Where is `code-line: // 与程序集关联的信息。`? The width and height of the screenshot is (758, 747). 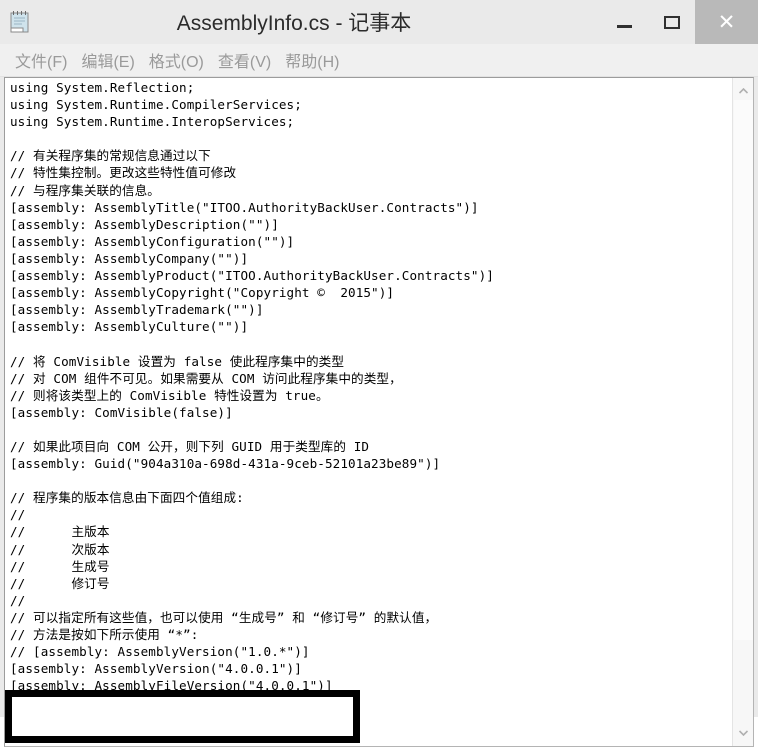
code-line: // 与程序集关联的信息。 is located at coordinates (85, 190).